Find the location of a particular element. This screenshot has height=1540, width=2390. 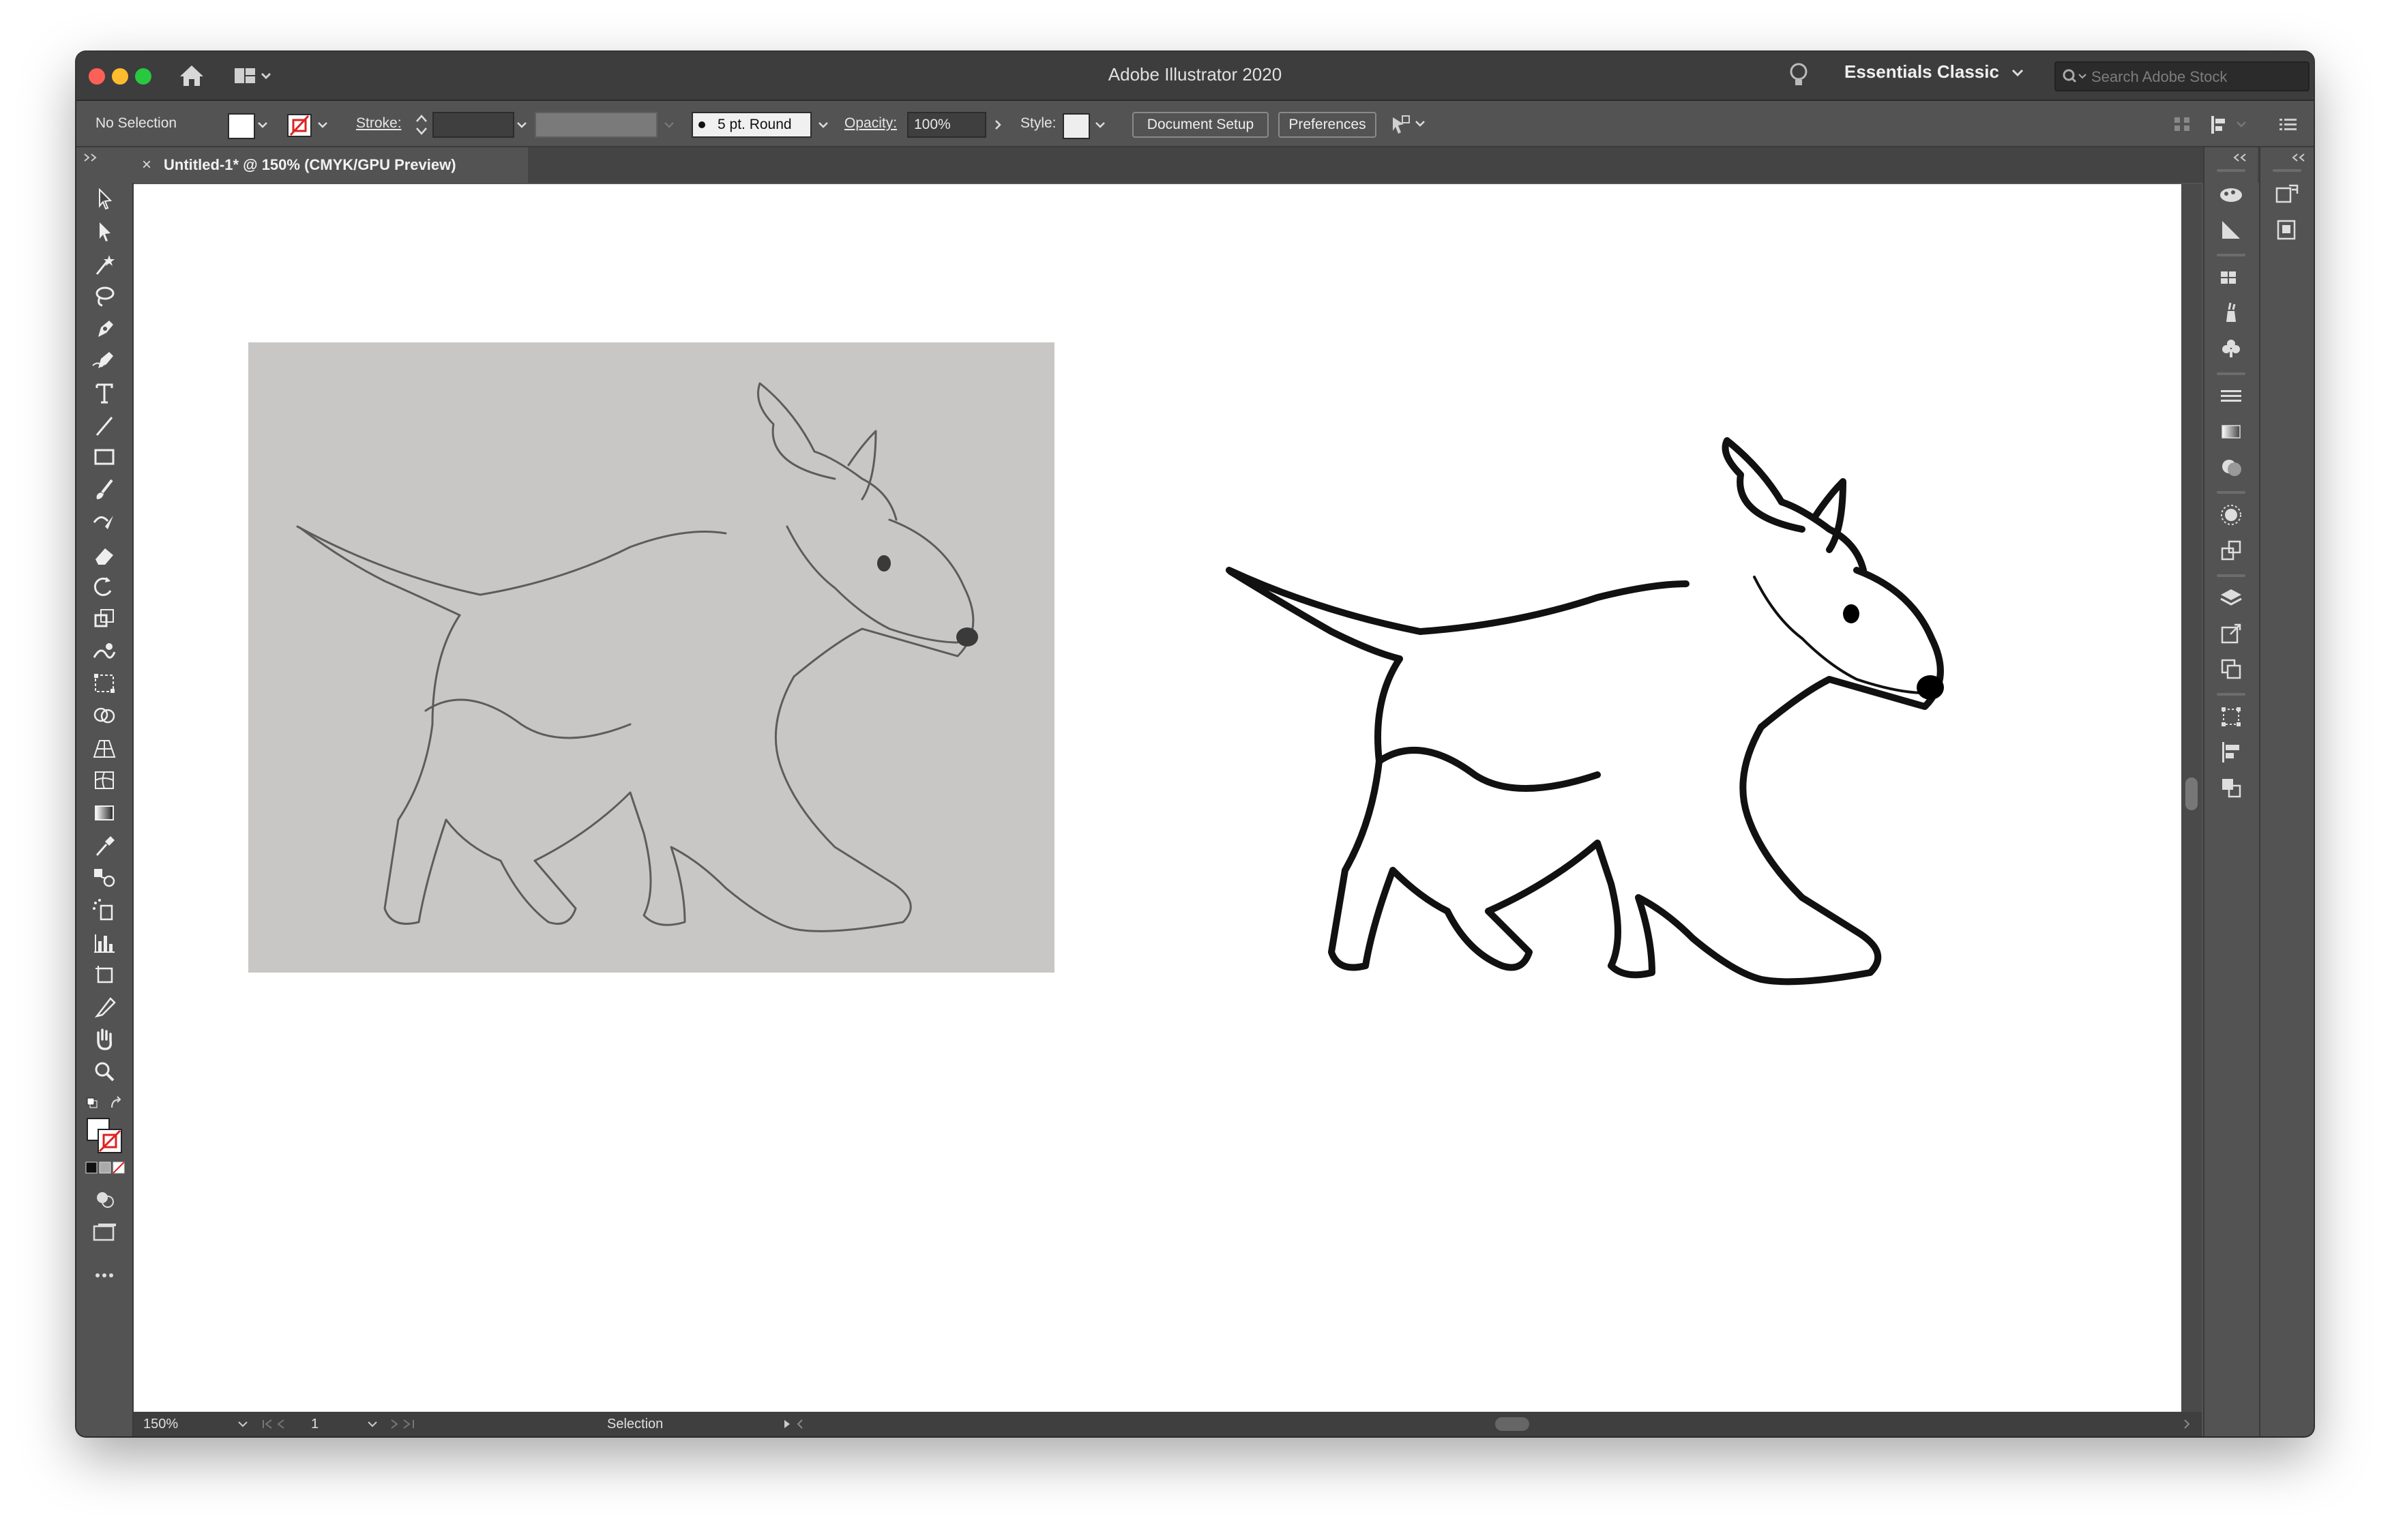

close-tab-icon: × is located at coordinates (146, 166).